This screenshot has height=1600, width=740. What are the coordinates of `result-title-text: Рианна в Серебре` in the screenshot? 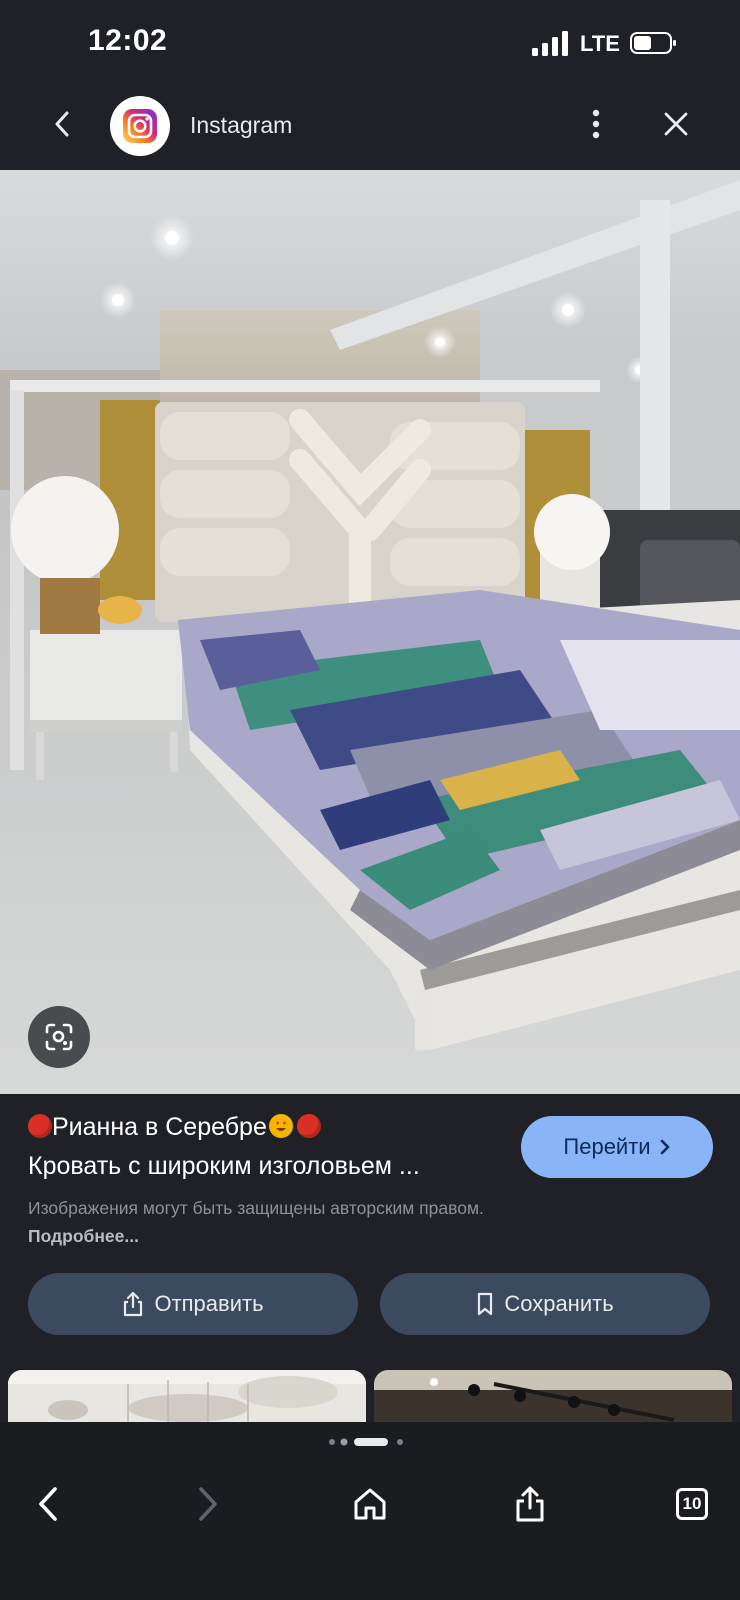 It's located at (159, 1127).